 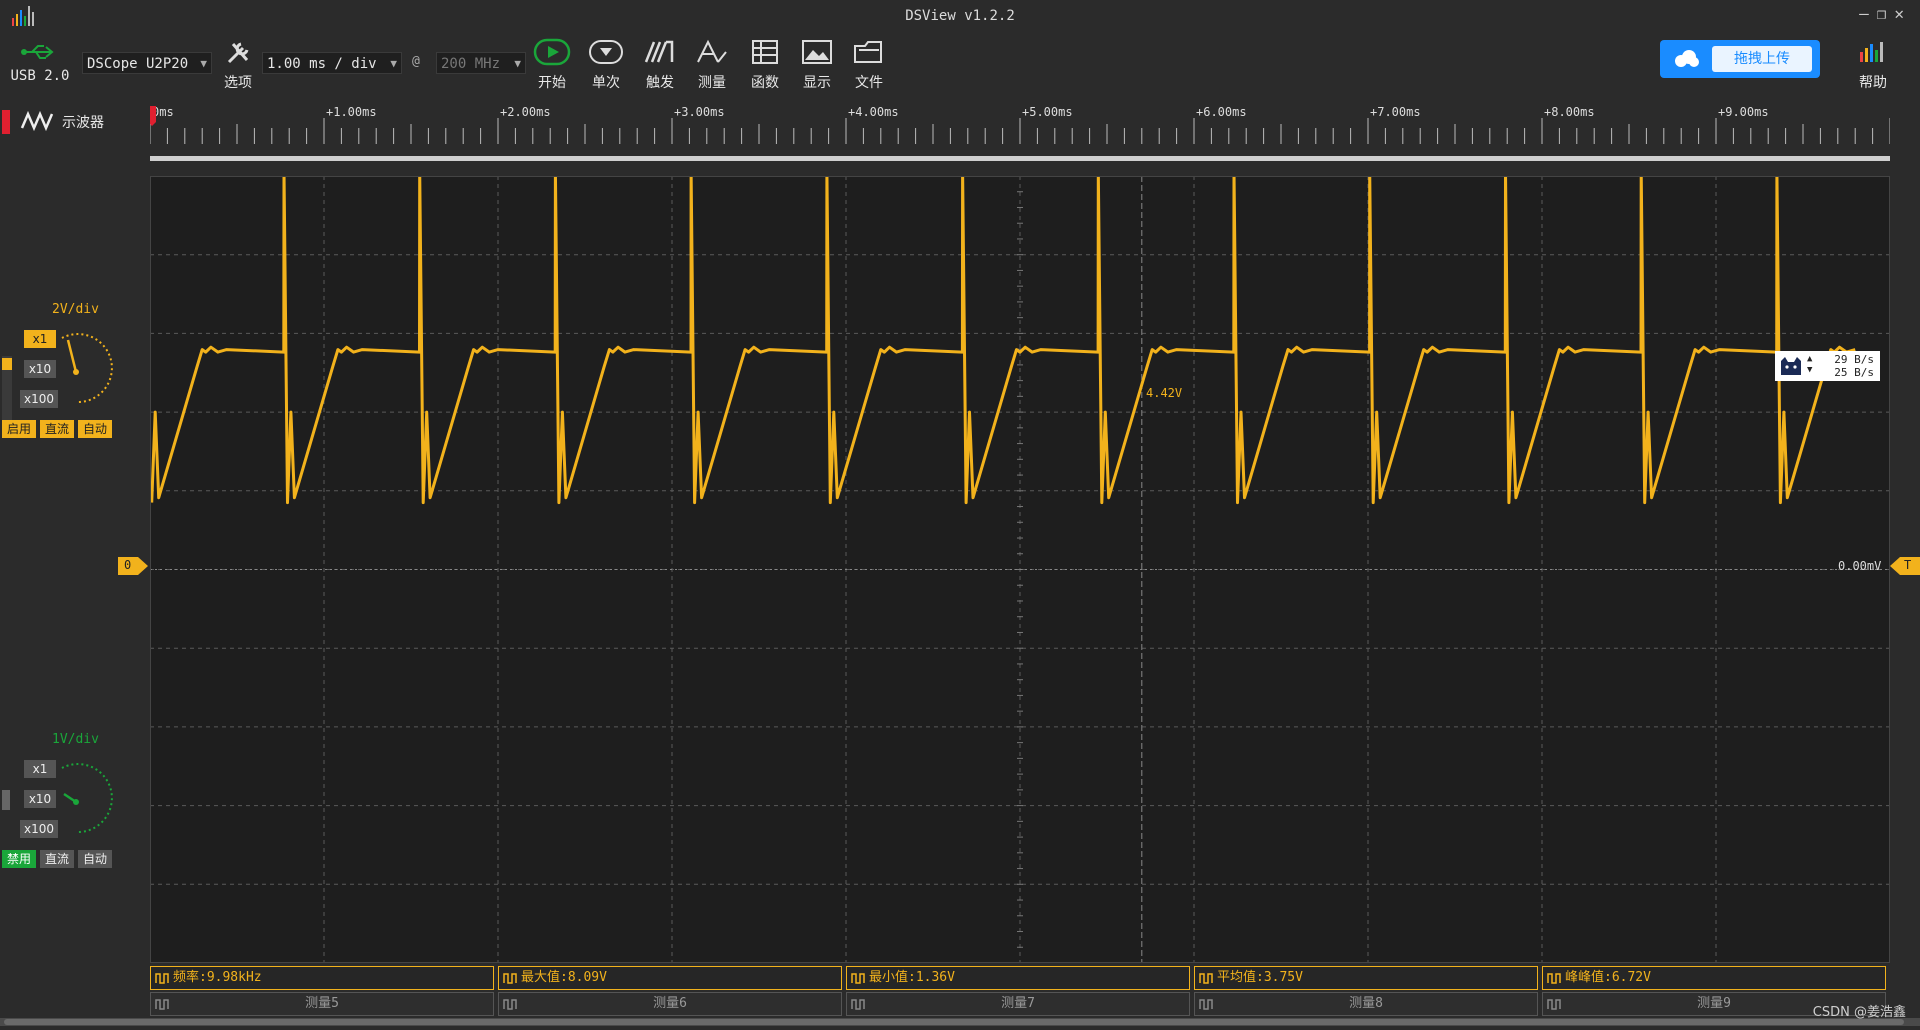 I want to click on function-button: 函数, so click(x=765, y=65).